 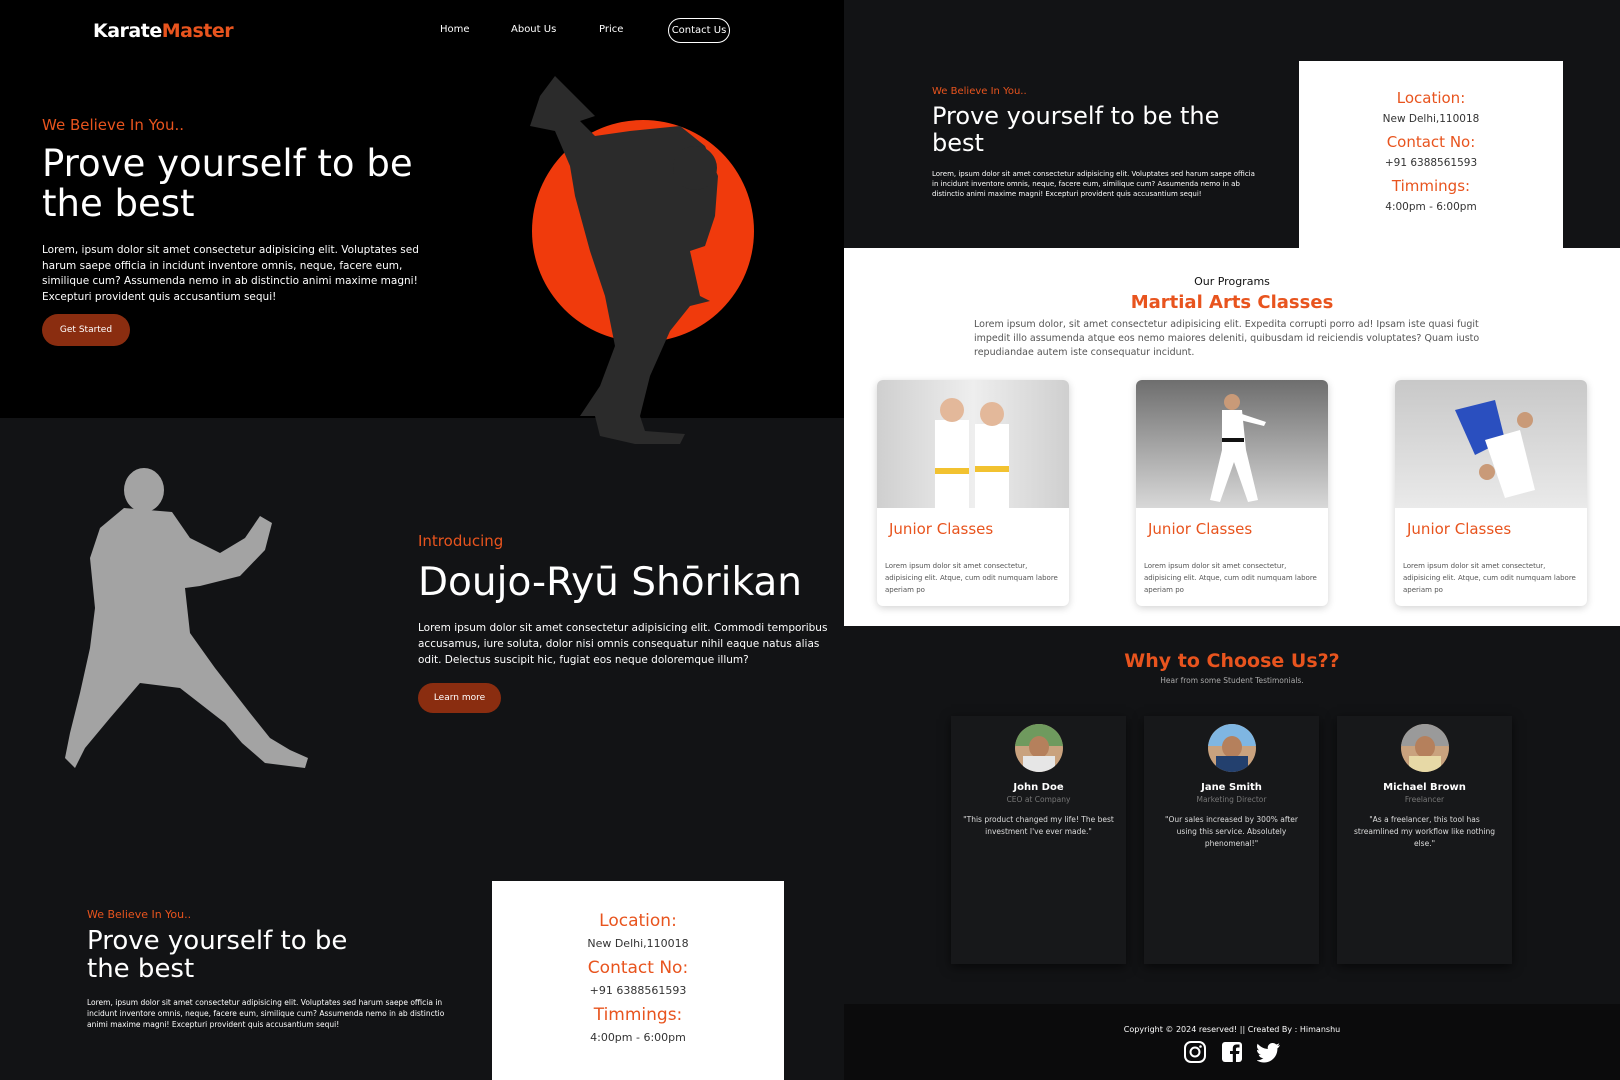 What do you see at coordinates (1038, 799) in the screenshot?
I see `testimonial-role: CEO at Company` at bounding box center [1038, 799].